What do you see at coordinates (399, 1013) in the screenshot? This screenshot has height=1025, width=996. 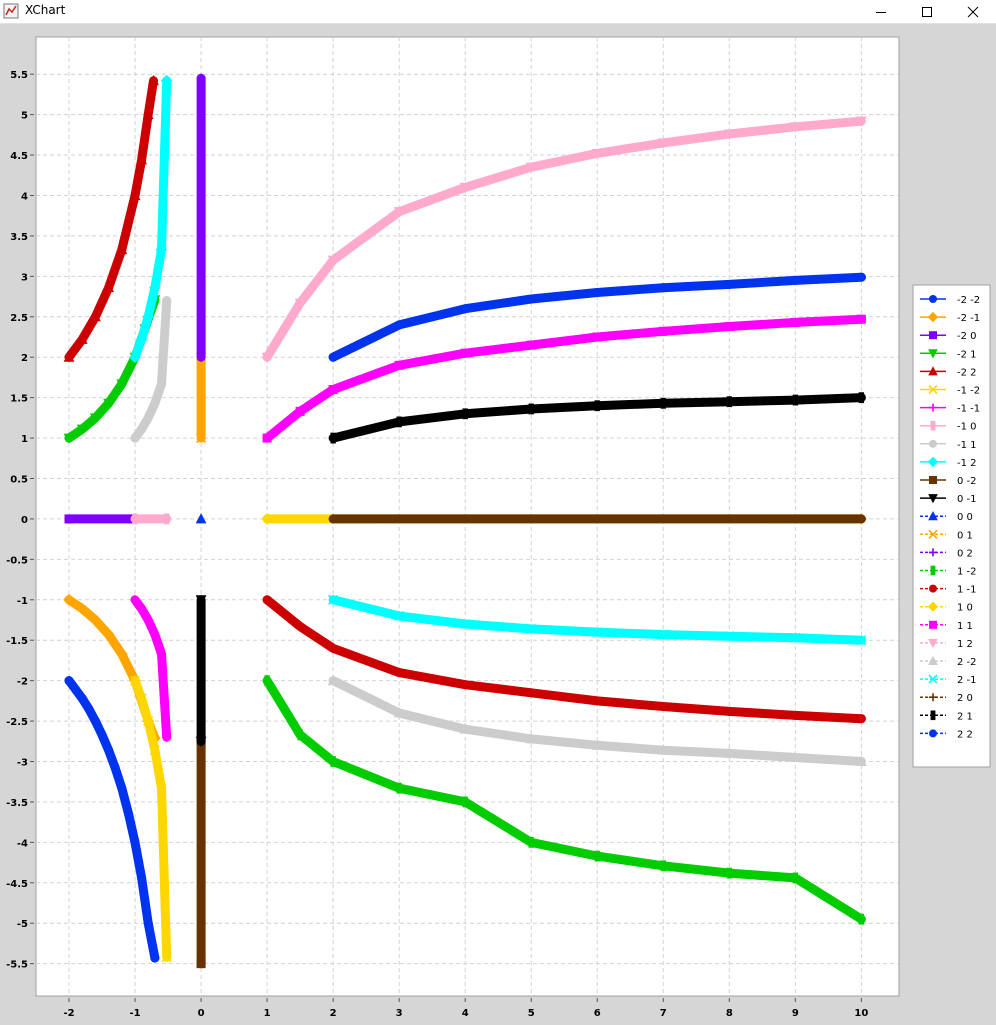 I see `x-tick-label: 3` at bounding box center [399, 1013].